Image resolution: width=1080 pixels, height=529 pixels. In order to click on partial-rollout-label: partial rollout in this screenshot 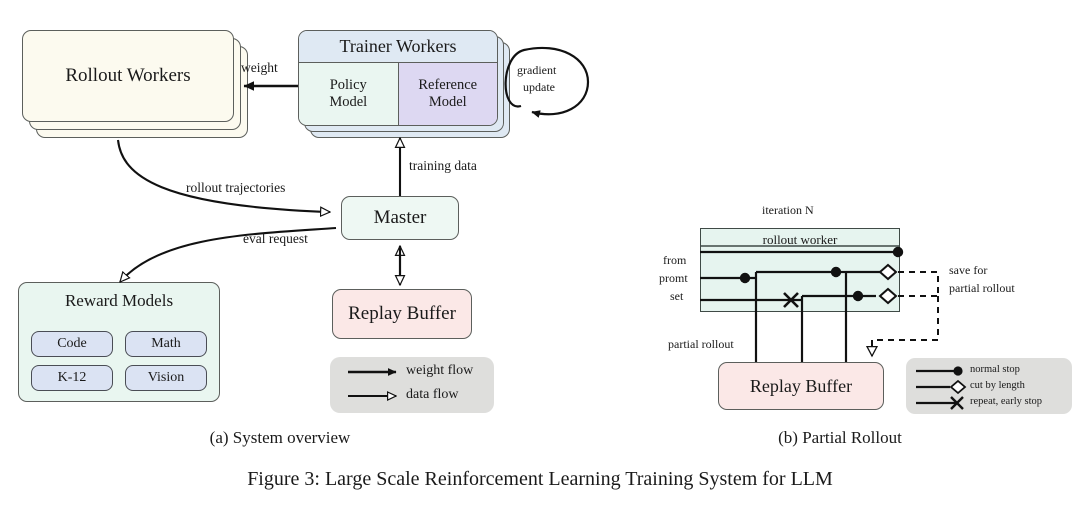, I will do `click(701, 344)`.